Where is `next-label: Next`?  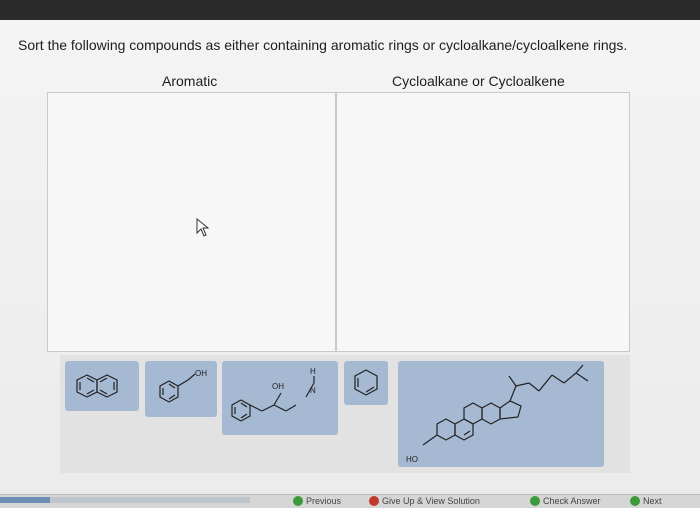
next-label: Next is located at coordinates (652, 501).